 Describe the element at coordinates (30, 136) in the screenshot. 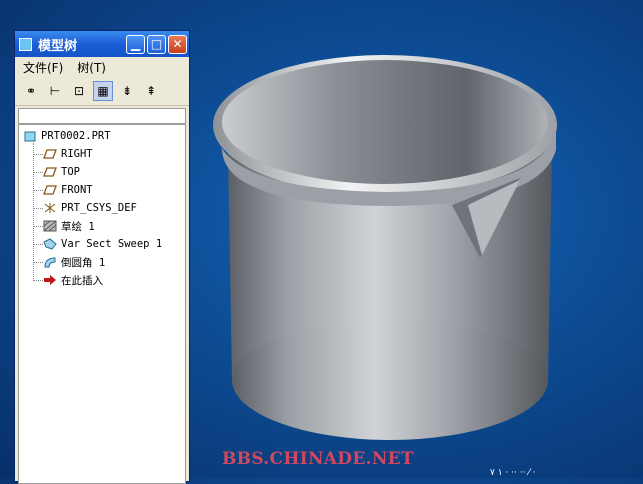

I see `part-icon` at that location.